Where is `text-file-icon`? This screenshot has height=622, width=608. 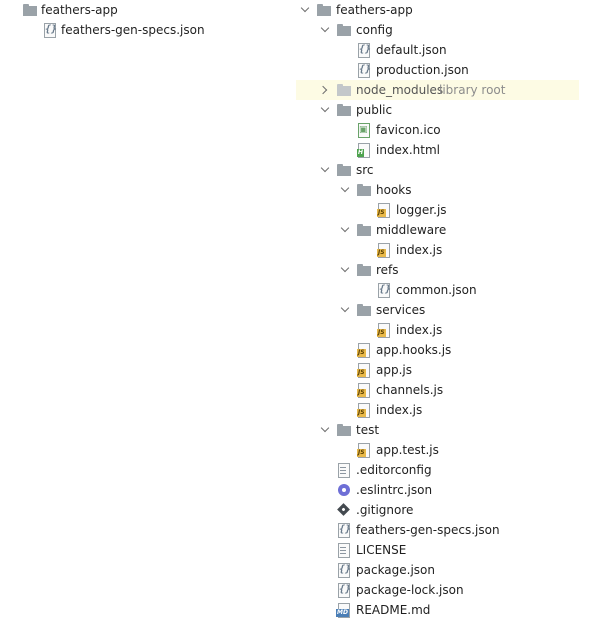 text-file-icon is located at coordinates (344, 550).